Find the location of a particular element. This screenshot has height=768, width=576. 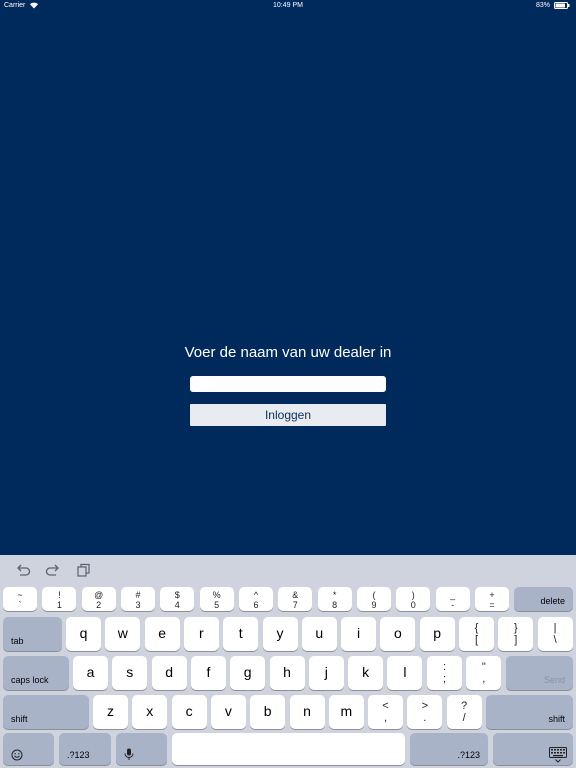

key-c: c is located at coordinates (189, 712).